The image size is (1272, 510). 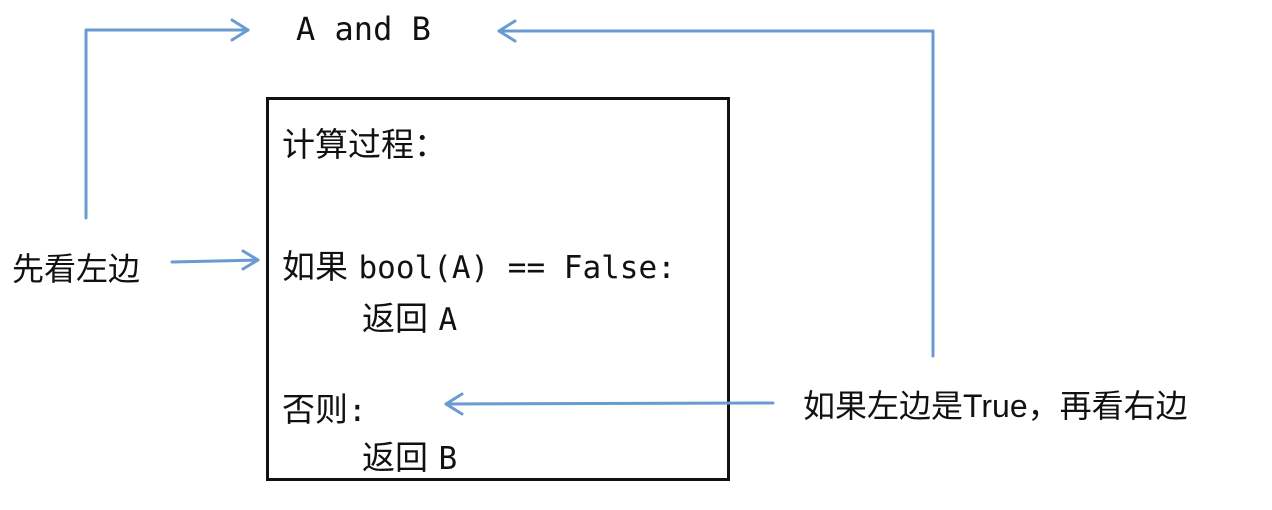 I want to click on left-note-arrow, so click(x=215, y=261).